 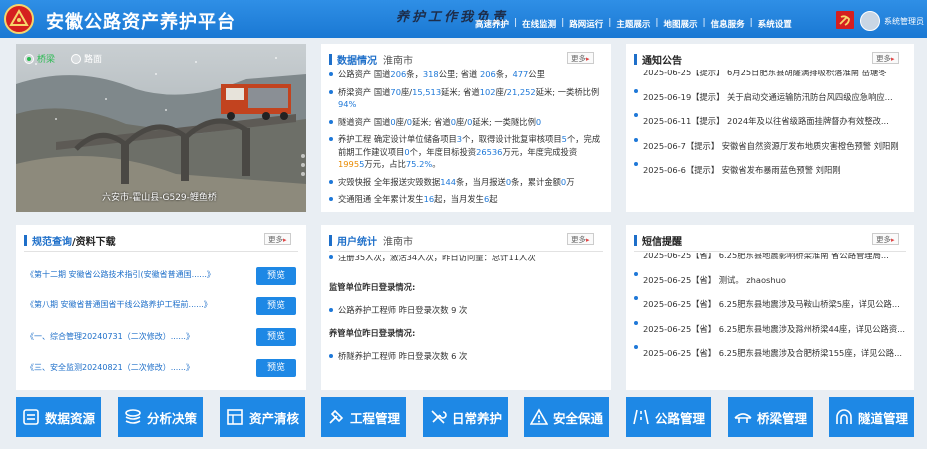 I want to click on stat-text: 桥梁资产 国道, so click(x=364, y=91).